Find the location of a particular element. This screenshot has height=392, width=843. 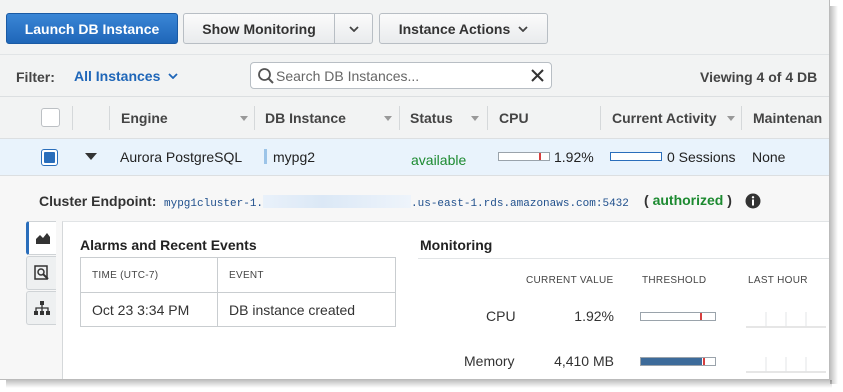

column-header-db-instance: DB Instance is located at coordinates (305, 118).